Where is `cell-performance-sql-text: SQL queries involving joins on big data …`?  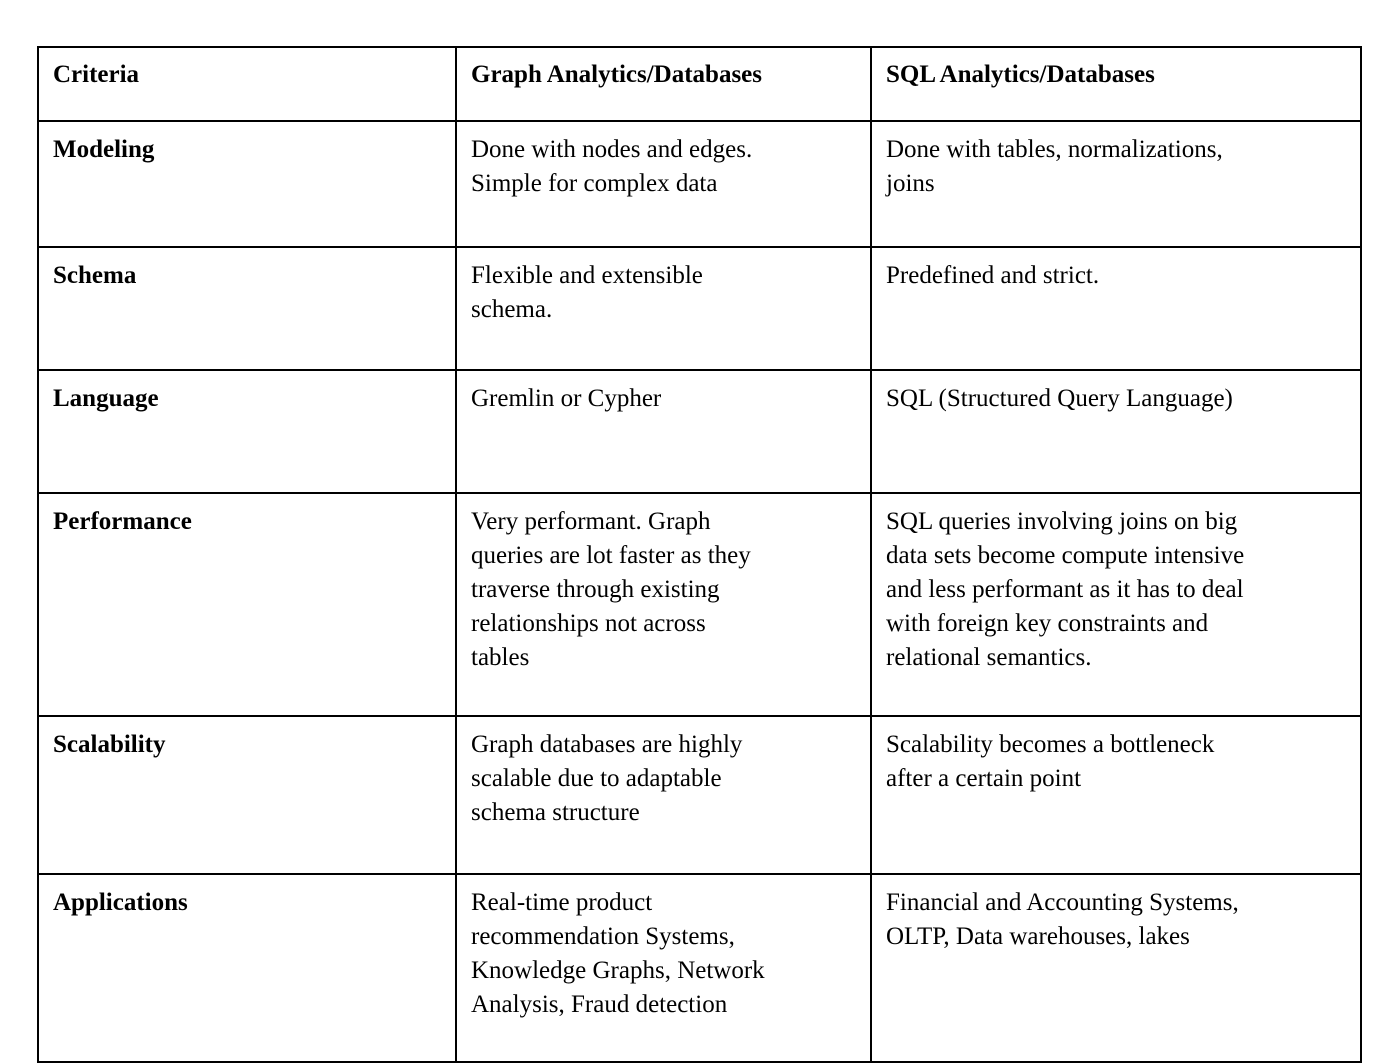
cell-performance-sql-text: SQL queries involving joins on big data … is located at coordinates (1065, 589).